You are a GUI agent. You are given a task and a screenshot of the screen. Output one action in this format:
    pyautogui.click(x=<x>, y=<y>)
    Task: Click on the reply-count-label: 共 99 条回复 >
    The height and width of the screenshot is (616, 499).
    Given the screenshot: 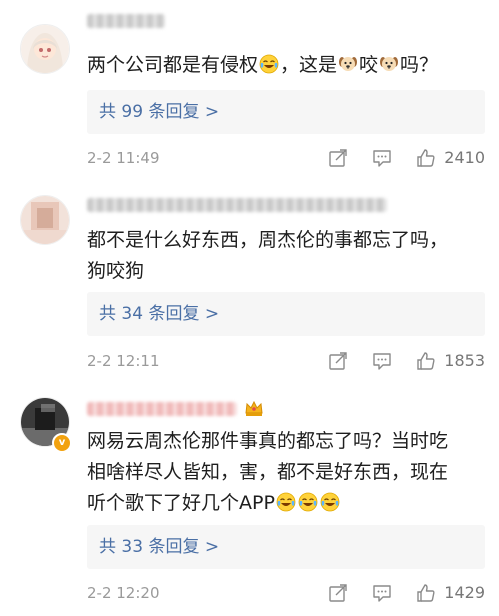 What is the action you would take?
    pyautogui.click(x=159, y=112)
    